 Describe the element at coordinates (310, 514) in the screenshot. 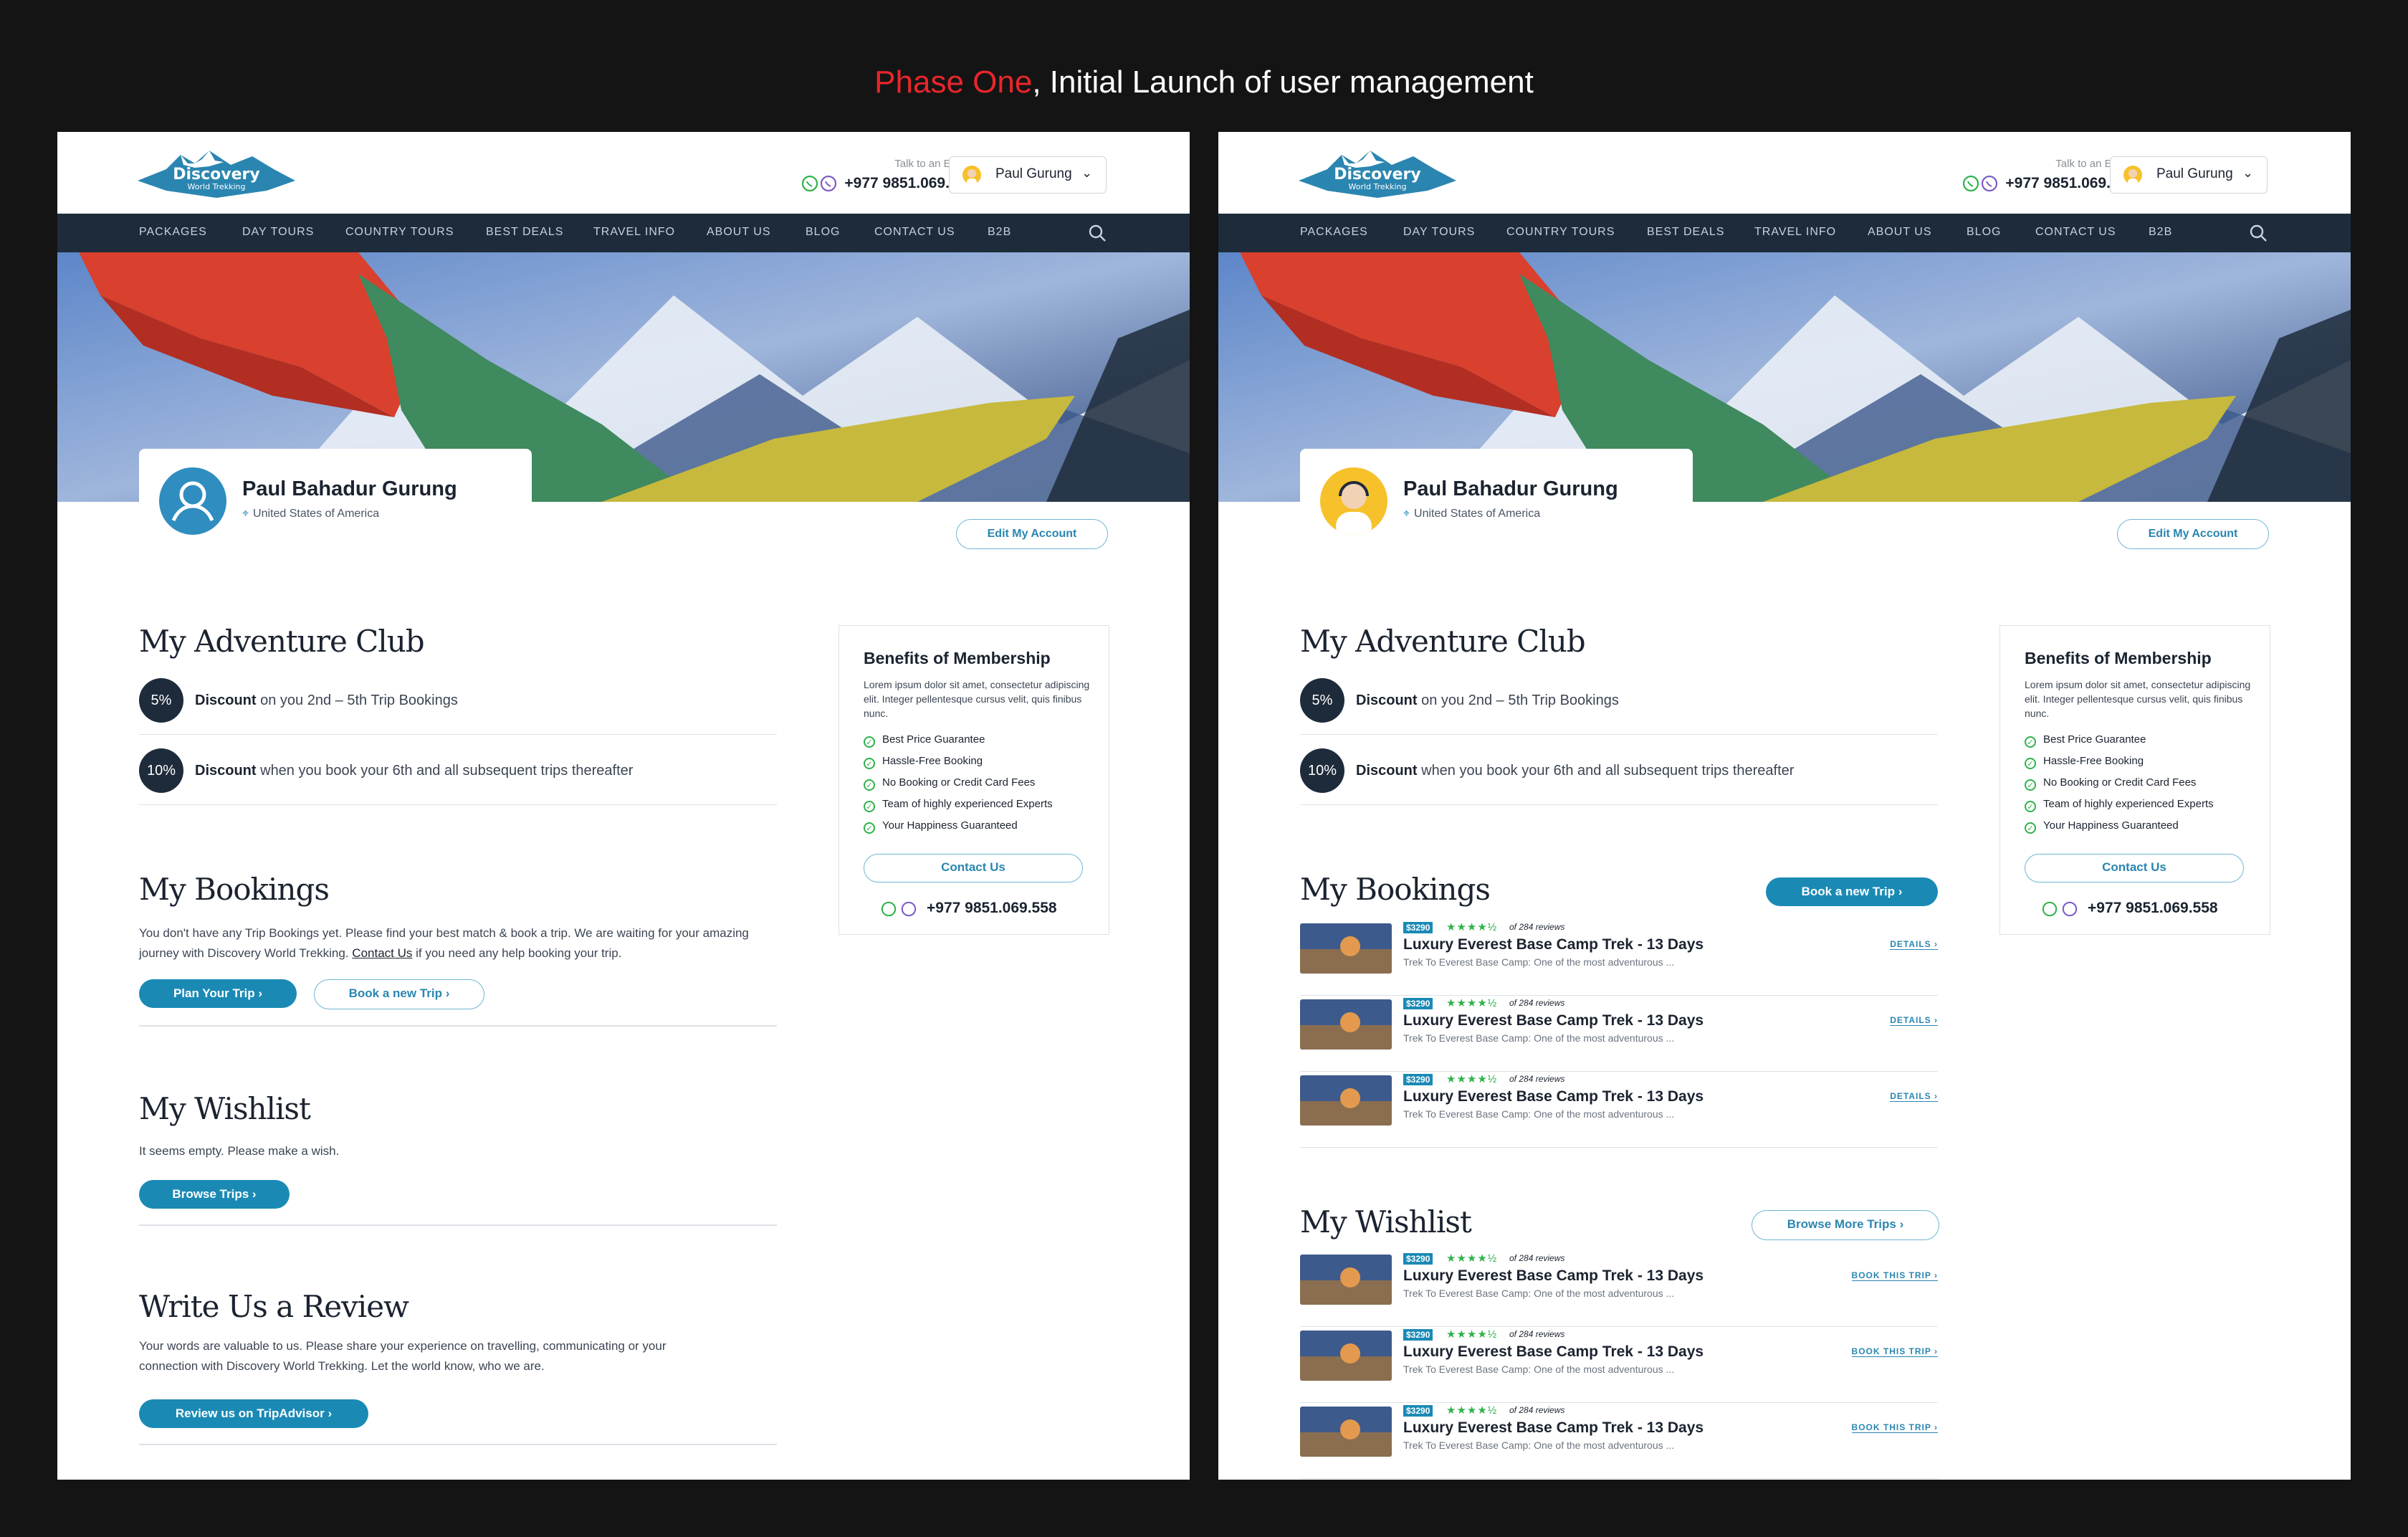

I see `profile-location: ⌖ United States of America` at that location.